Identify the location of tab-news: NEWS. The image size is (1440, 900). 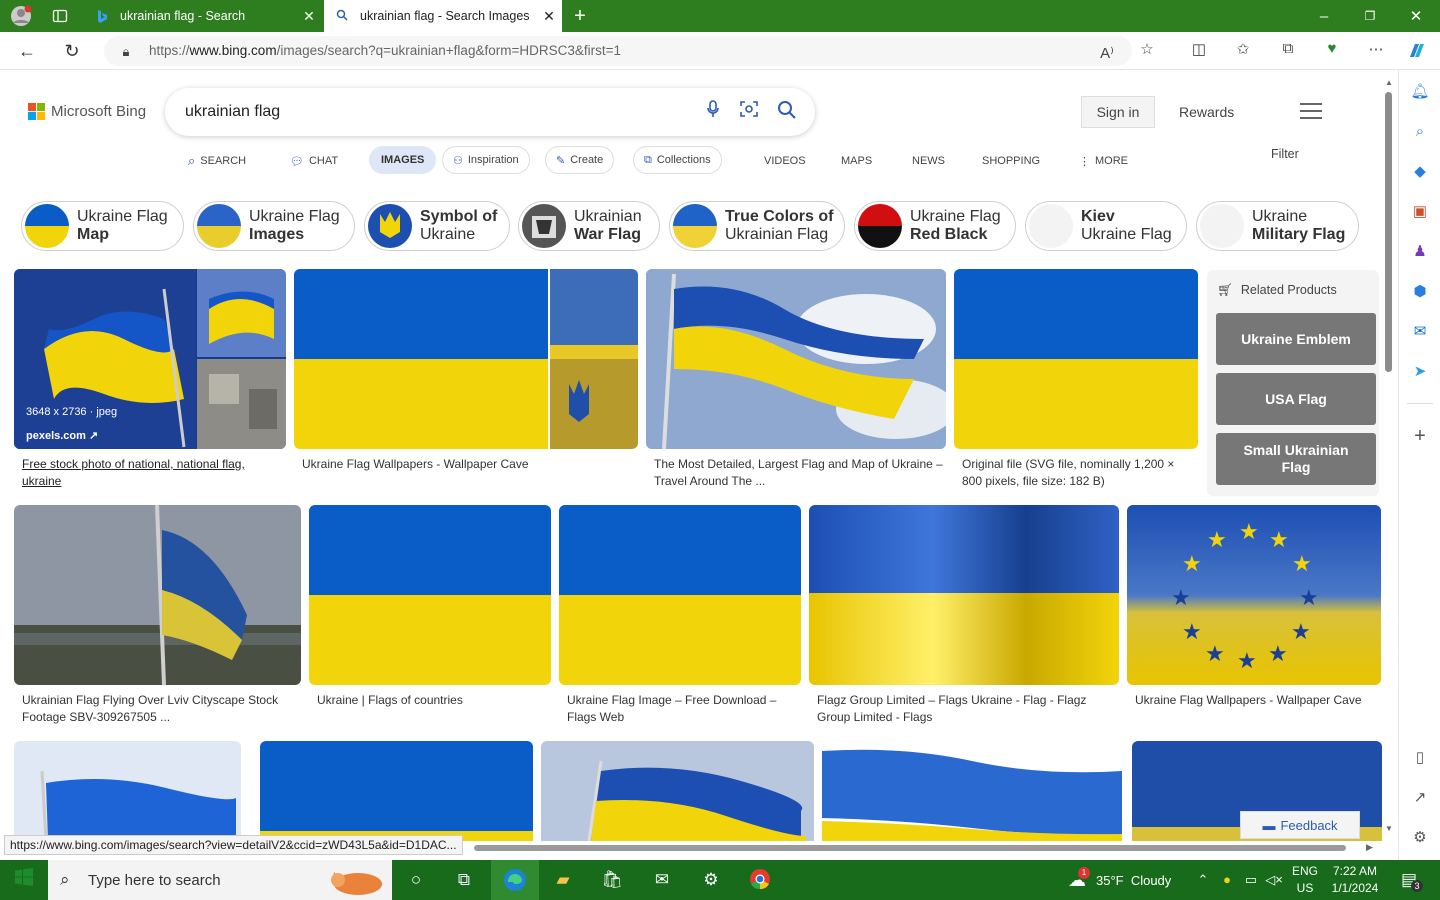
(928, 161).